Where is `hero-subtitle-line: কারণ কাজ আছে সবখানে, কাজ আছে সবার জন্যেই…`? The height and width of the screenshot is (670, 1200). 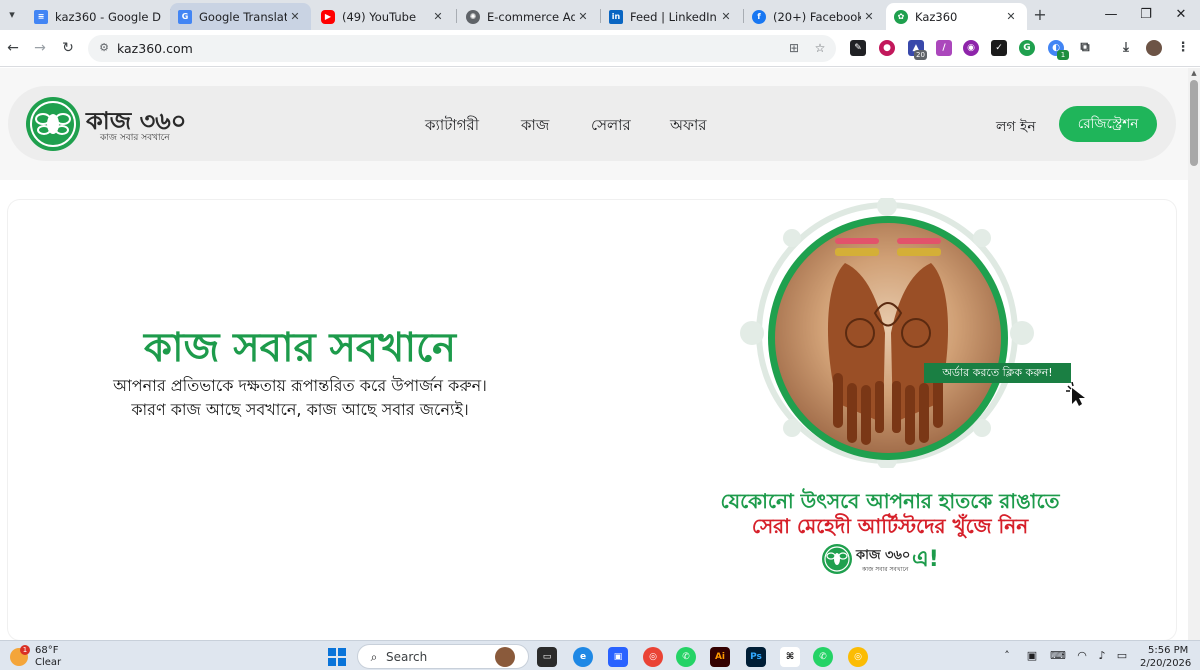 hero-subtitle-line: কারণ কাজ আছে সবখানে, কাজ আছে সবার জন্যেই… is located at coordinates (300, 409).